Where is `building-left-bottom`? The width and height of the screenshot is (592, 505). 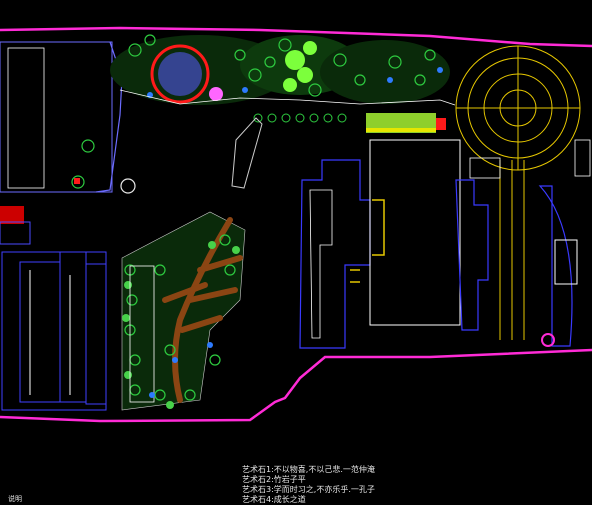
building-left-bottom is located at coordinates (54, 331).